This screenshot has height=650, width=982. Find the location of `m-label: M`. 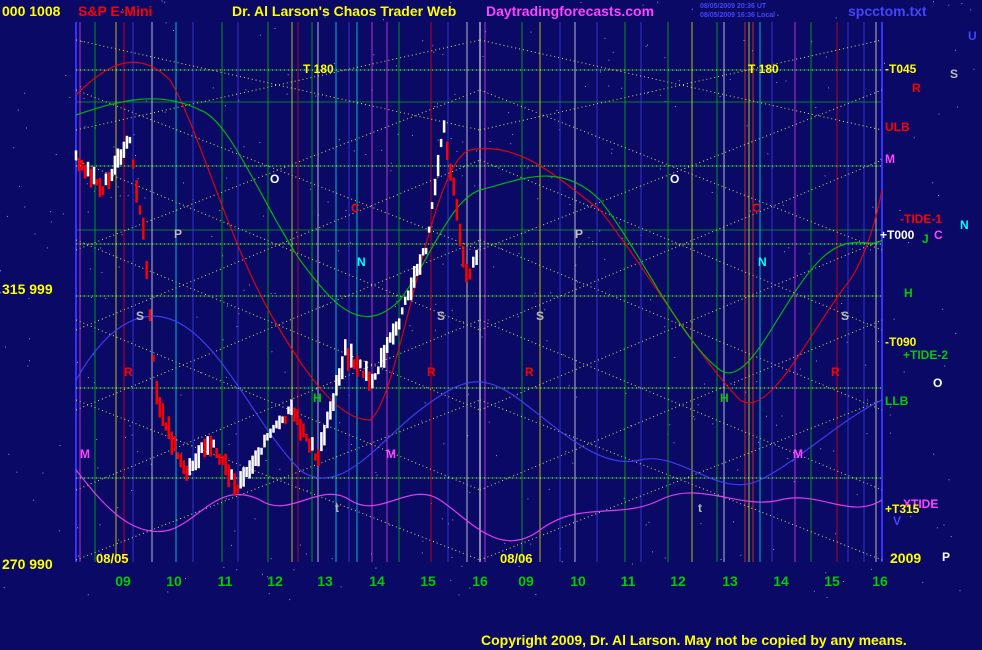

m-label: M is located at coordinates (890, 159).